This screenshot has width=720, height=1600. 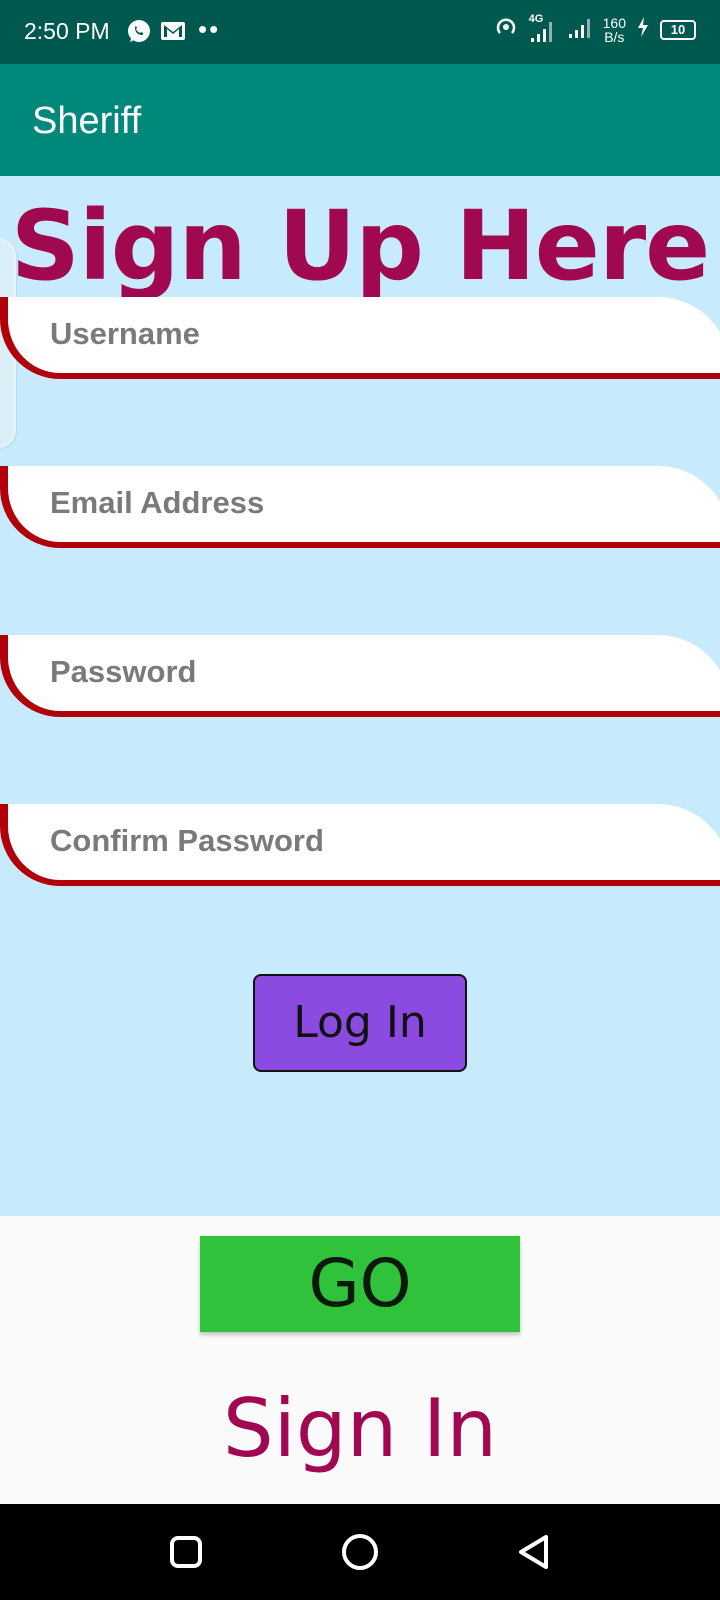 I want to click on charging-icon, so click(x=643, y=29).